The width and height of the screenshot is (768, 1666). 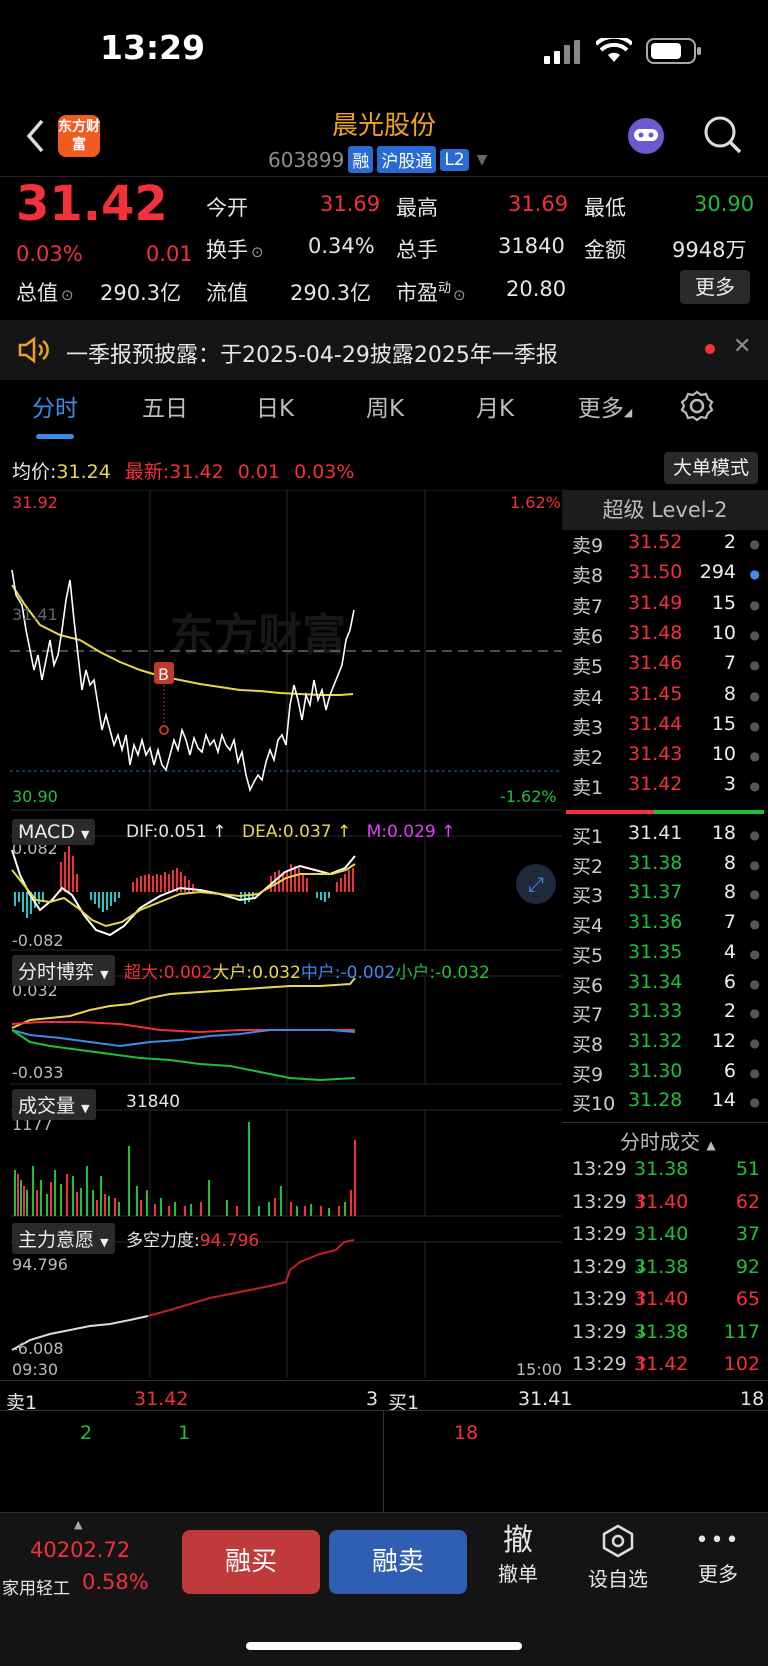 What do you see at coordinates (697, 406) in the screenshot?
I see `gear-icon` at bounding box center [697, 406].